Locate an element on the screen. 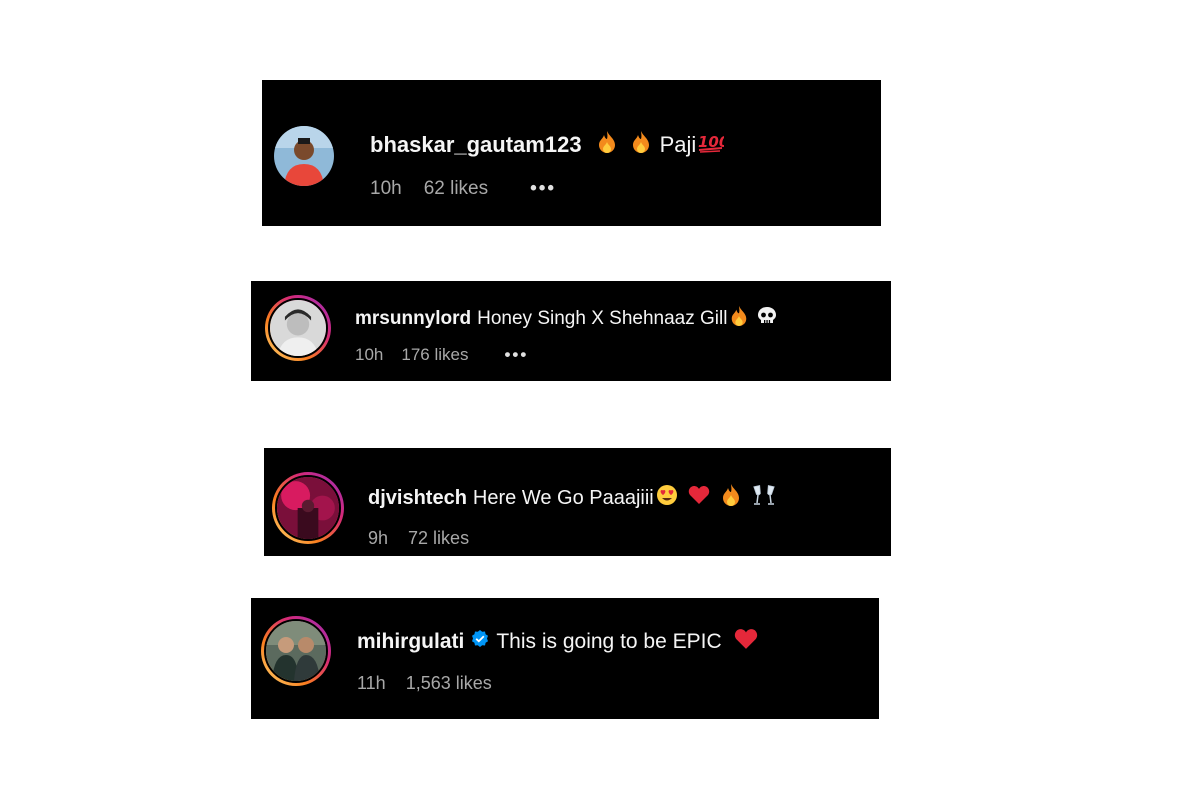  clinking-glasses-emoji is located at coordinates (764, 498).